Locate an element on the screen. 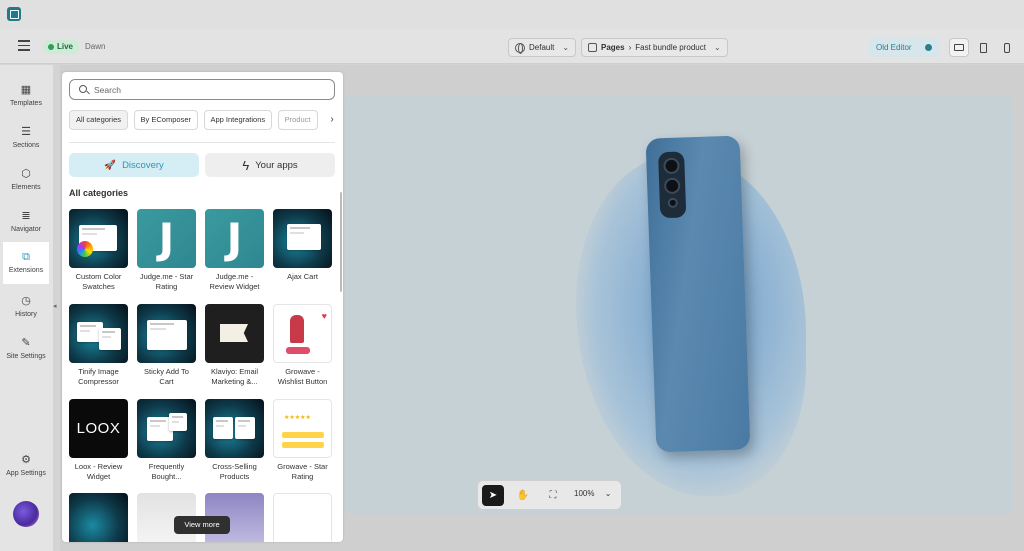  chevron-right-icon: › is located at coordinates (332, 120).